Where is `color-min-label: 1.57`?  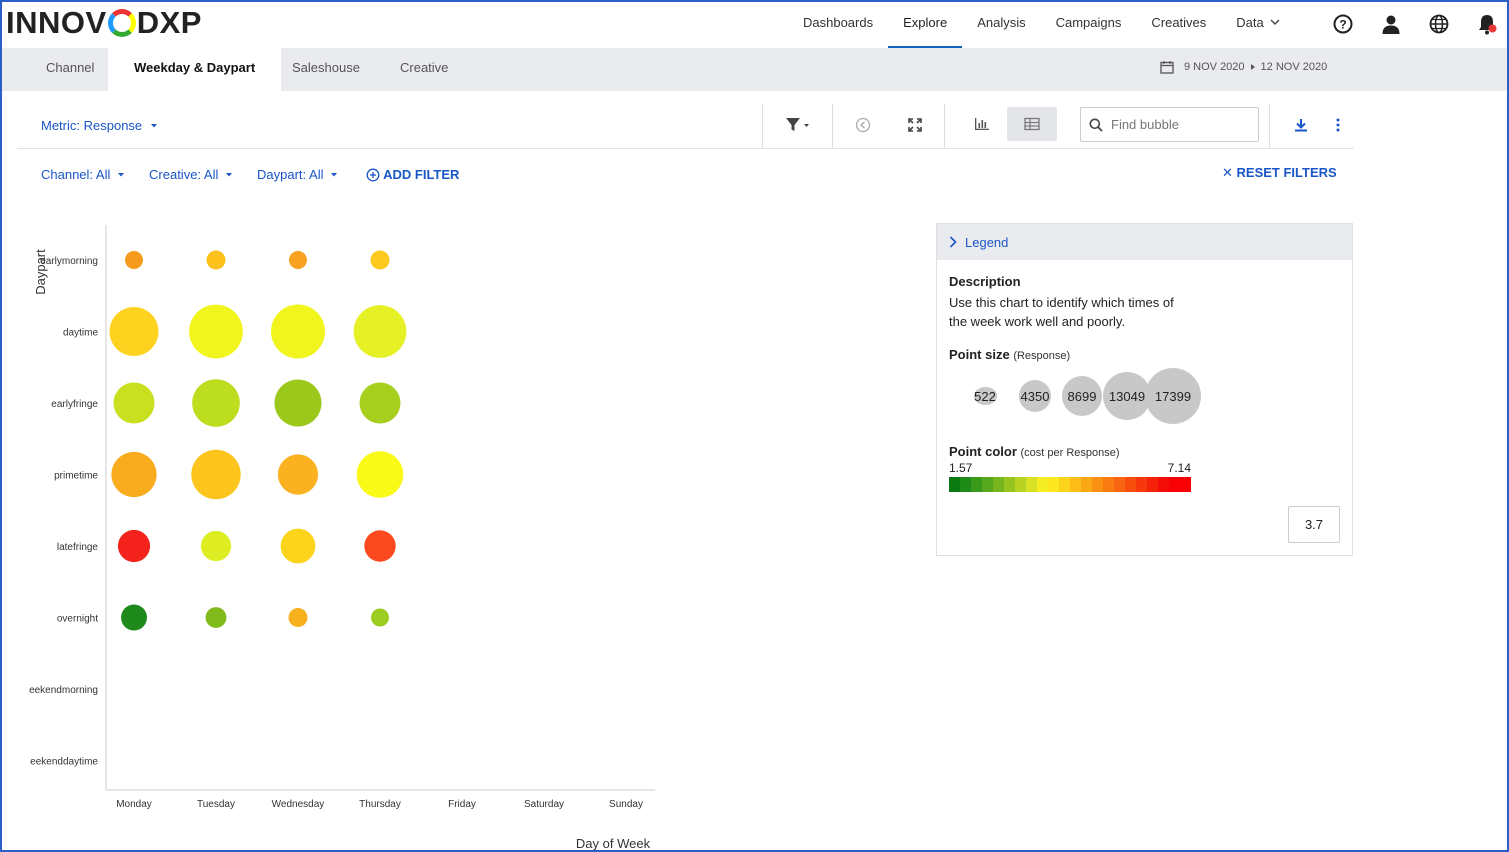
color-min-label: 1.57 is located at coordinates (961, 468).